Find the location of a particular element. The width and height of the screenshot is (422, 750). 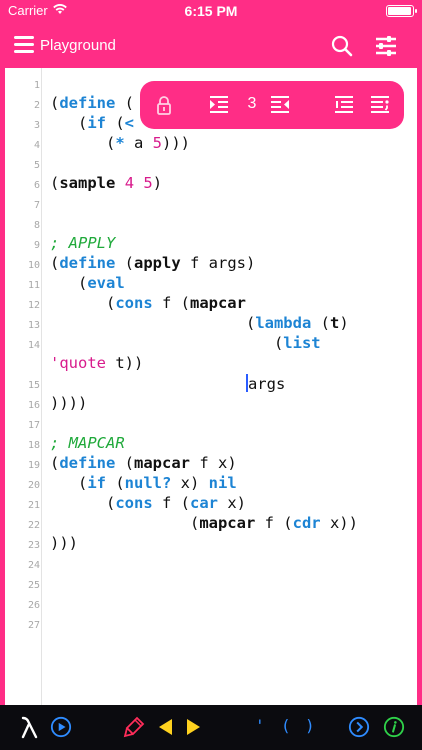

page-title: Playground is located at coordinates (78, 45).